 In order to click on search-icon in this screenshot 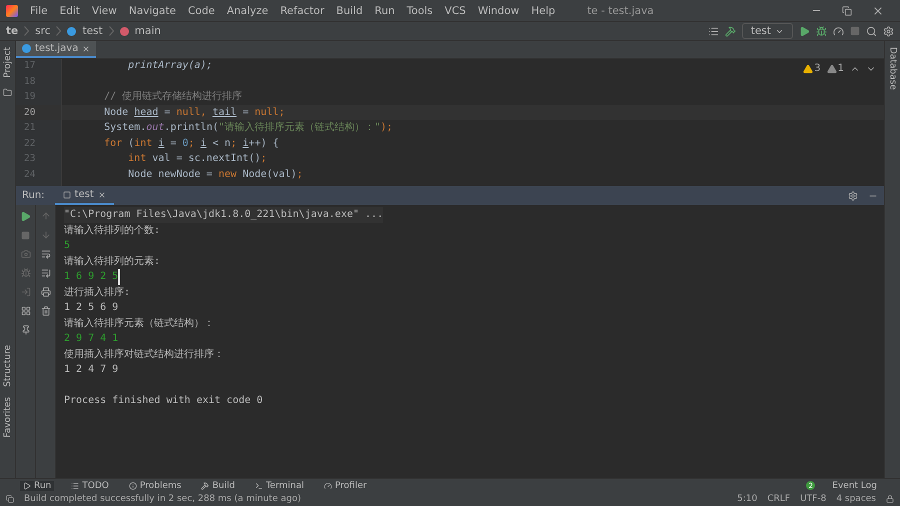, I will do `click(871, 31)`.